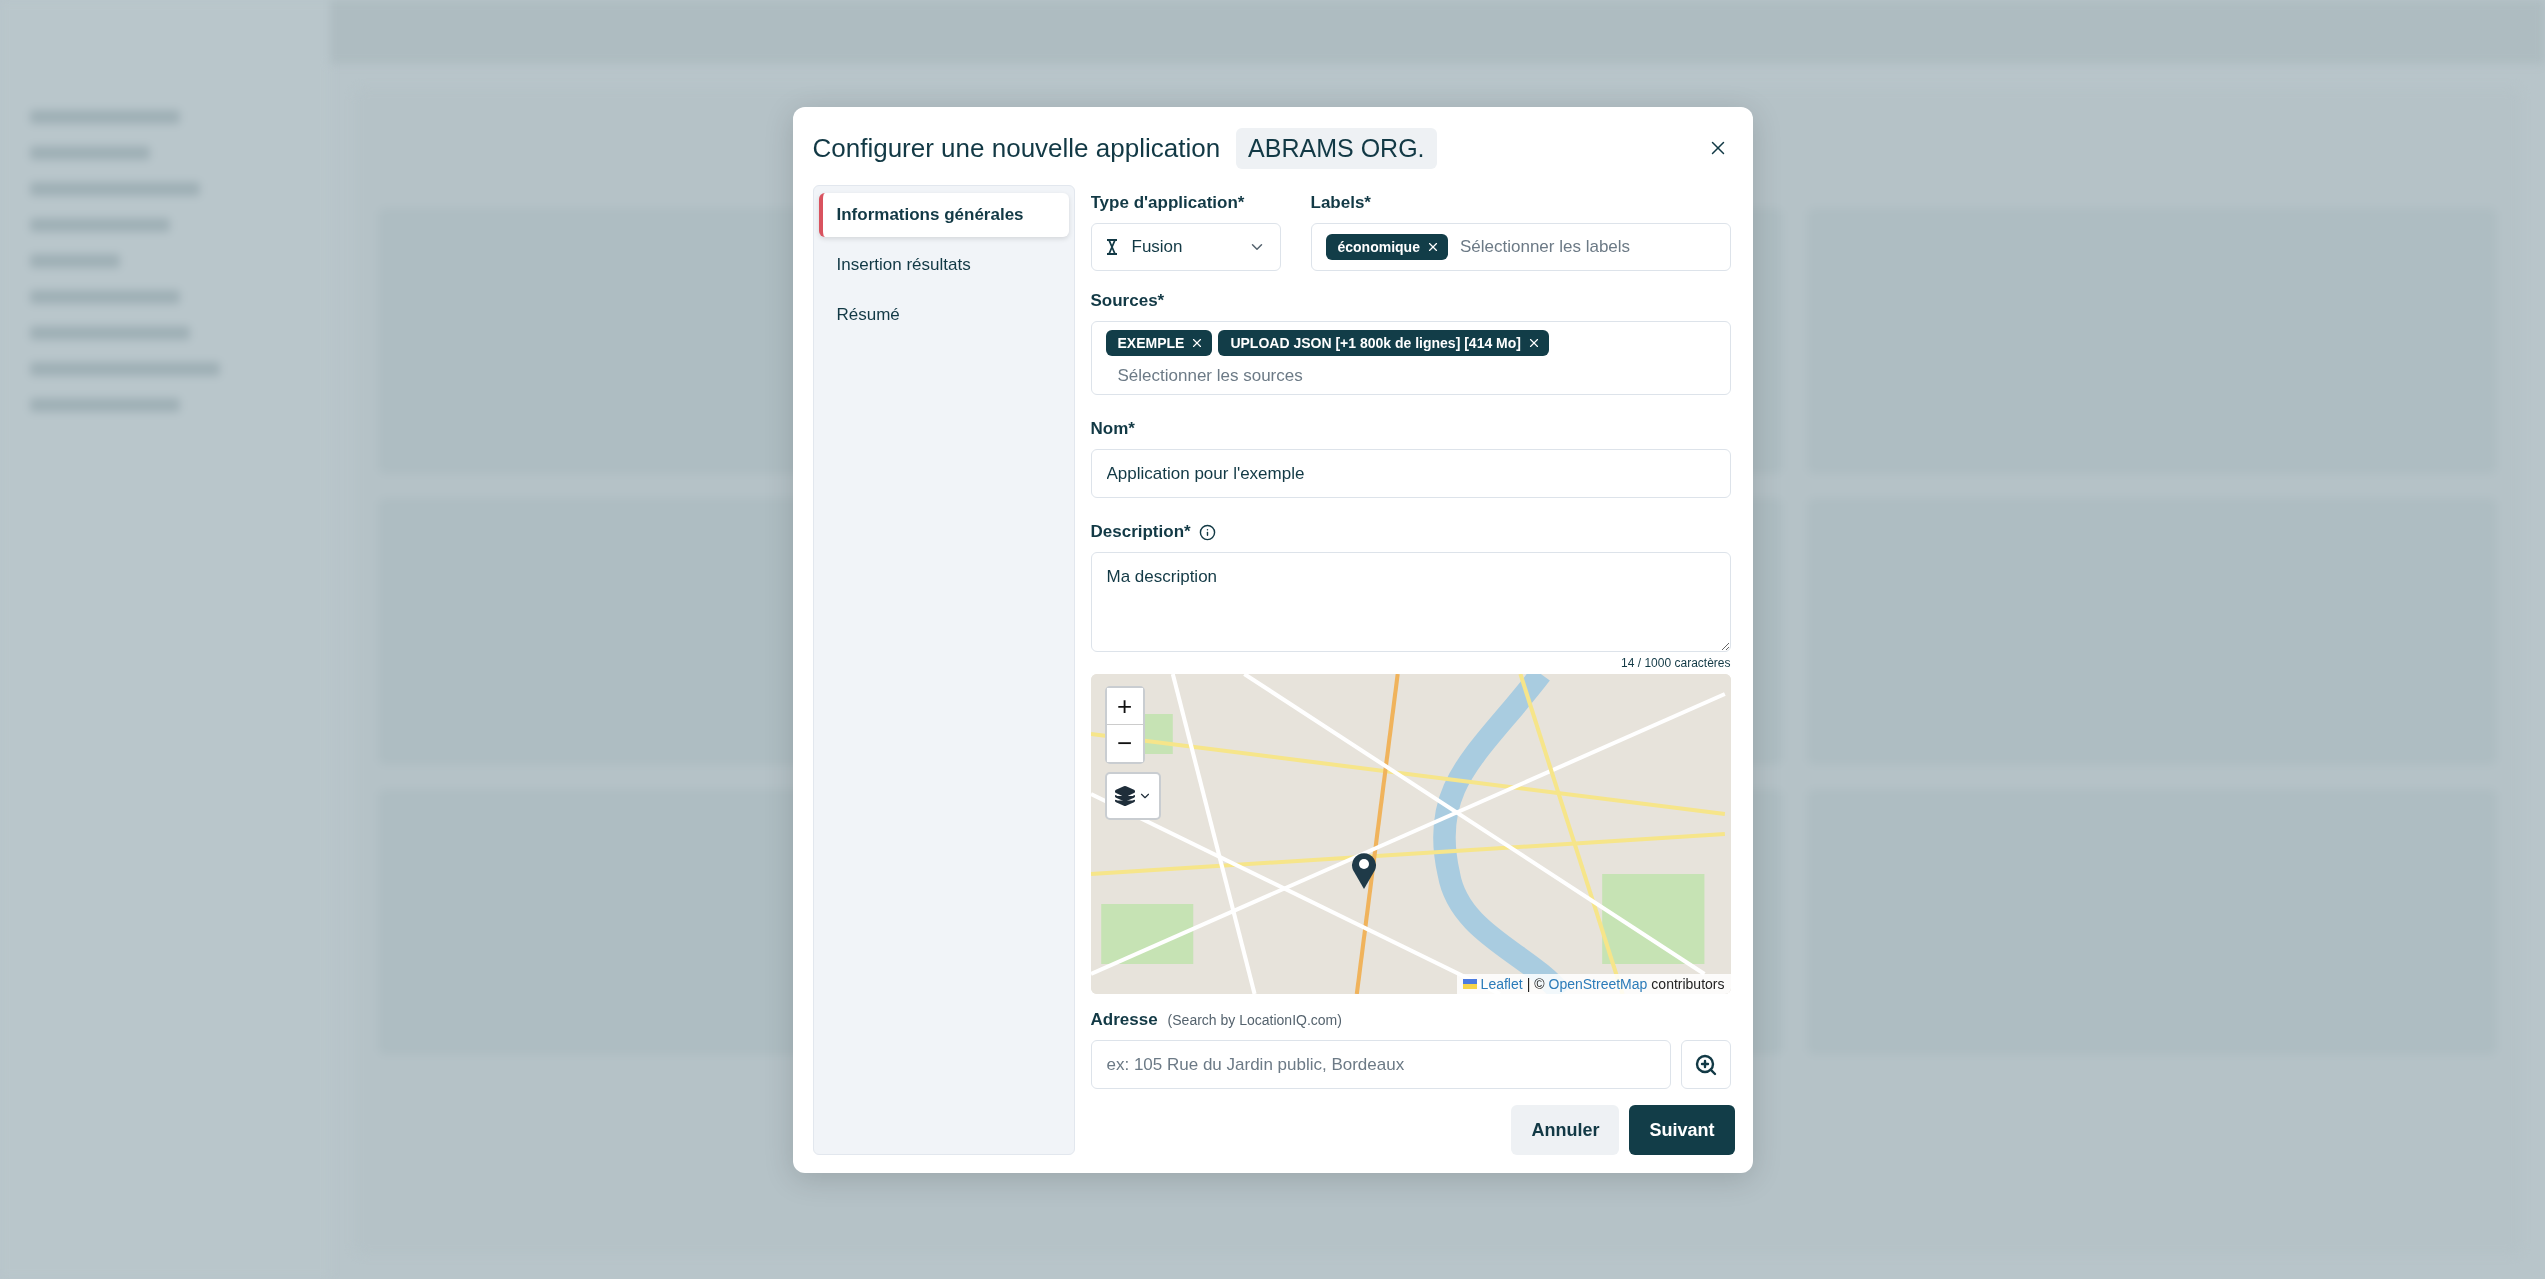 This screenshot has height=1279, width=2545. Describe the element at coordinates (1124, 1020) in the screenshot. I see `field-label: Adresse` at that location.